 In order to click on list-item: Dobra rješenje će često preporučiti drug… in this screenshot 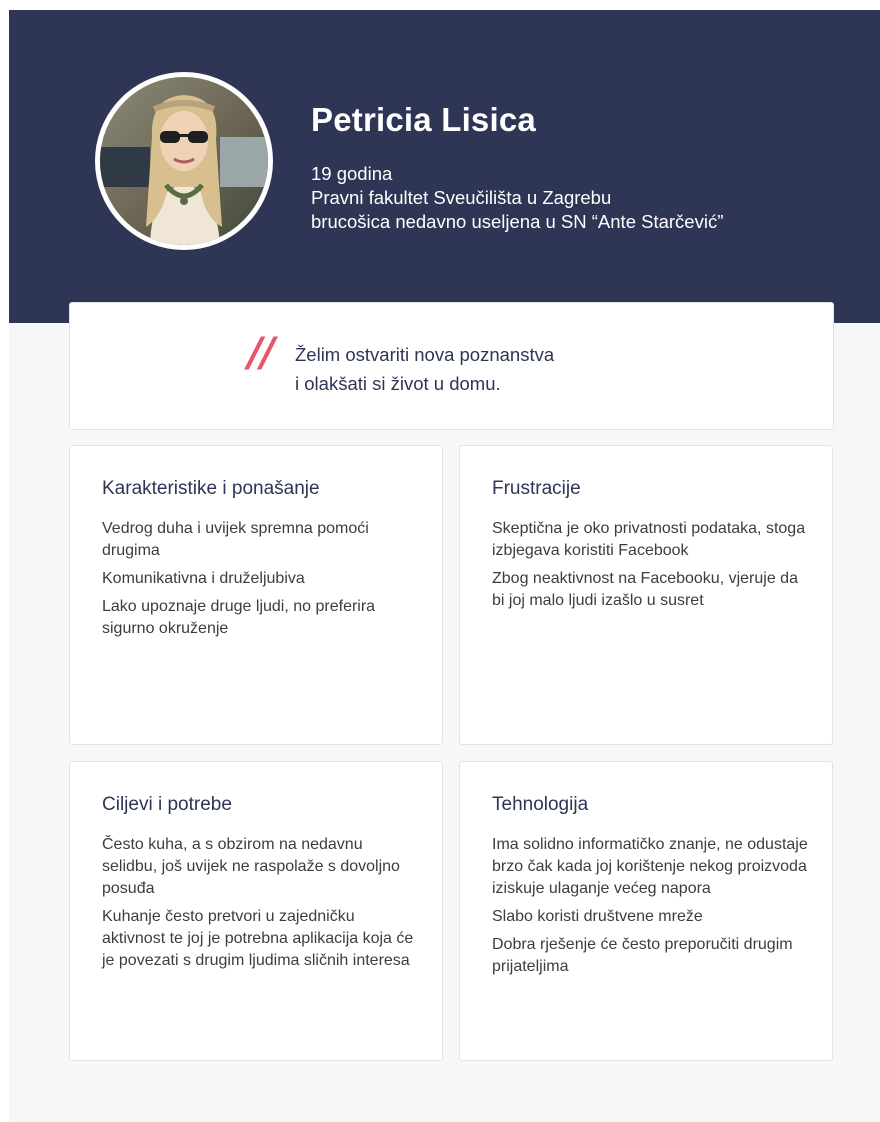, I will do `click(642, 955)`.